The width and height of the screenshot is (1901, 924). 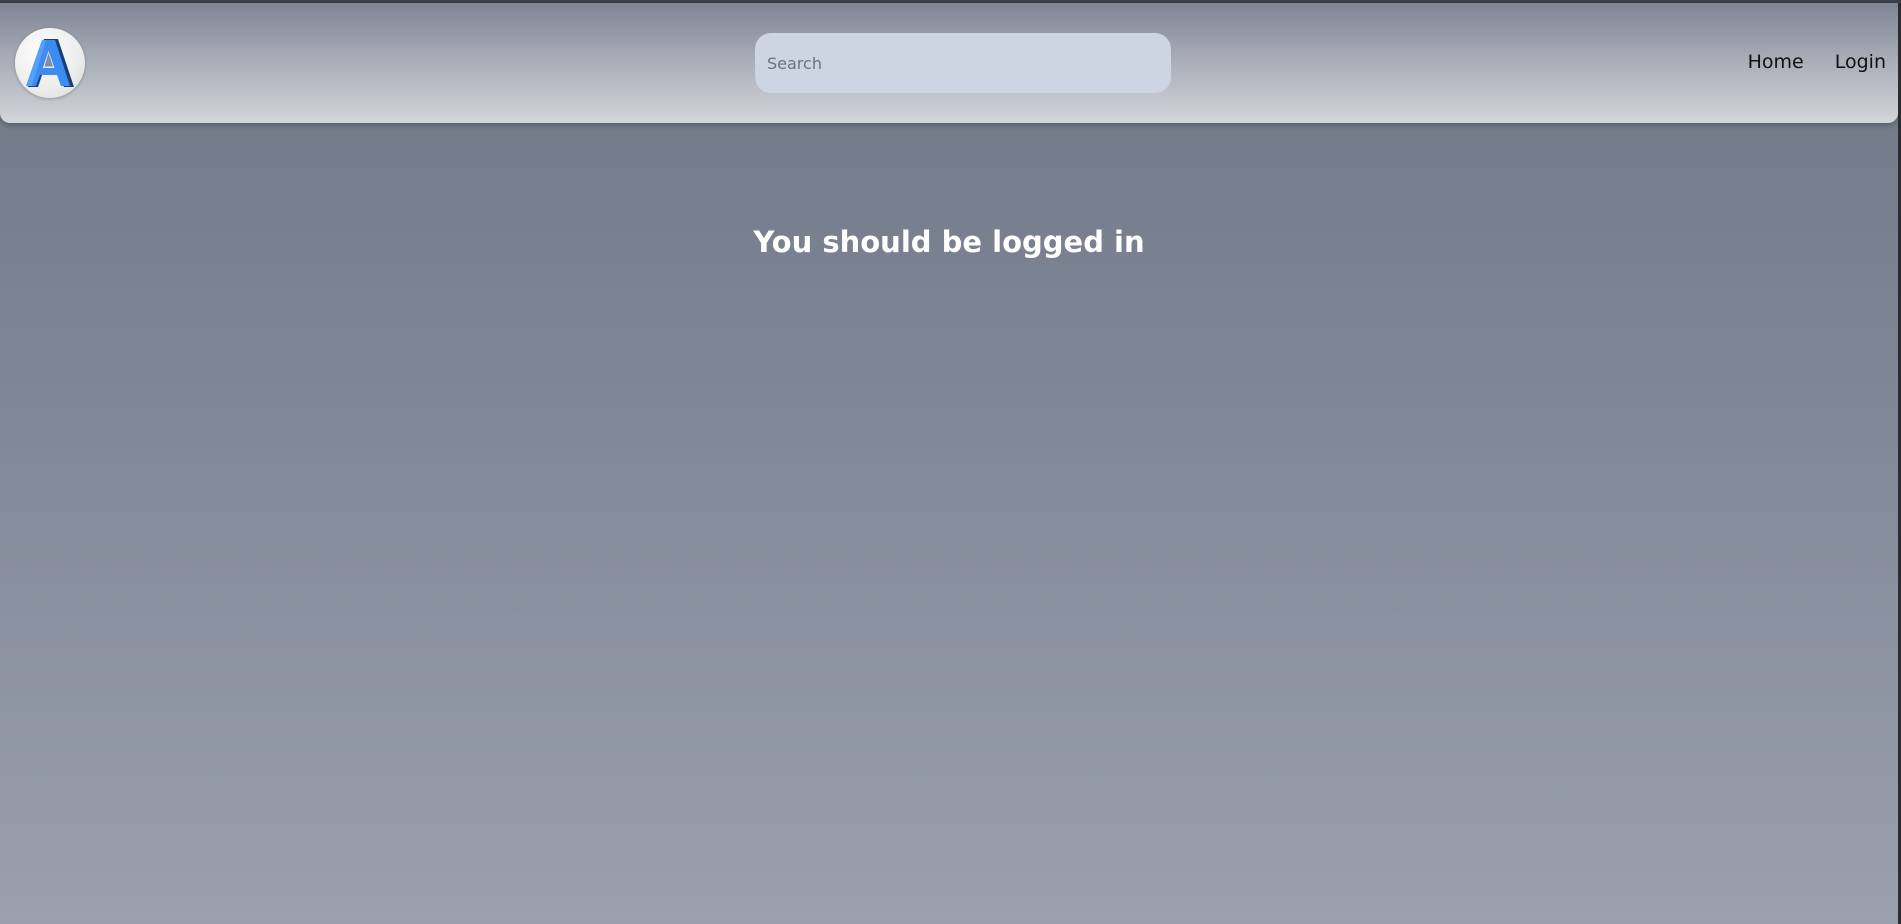 I want to click on letter-a-logo-icon, so click(x=50, y=63).